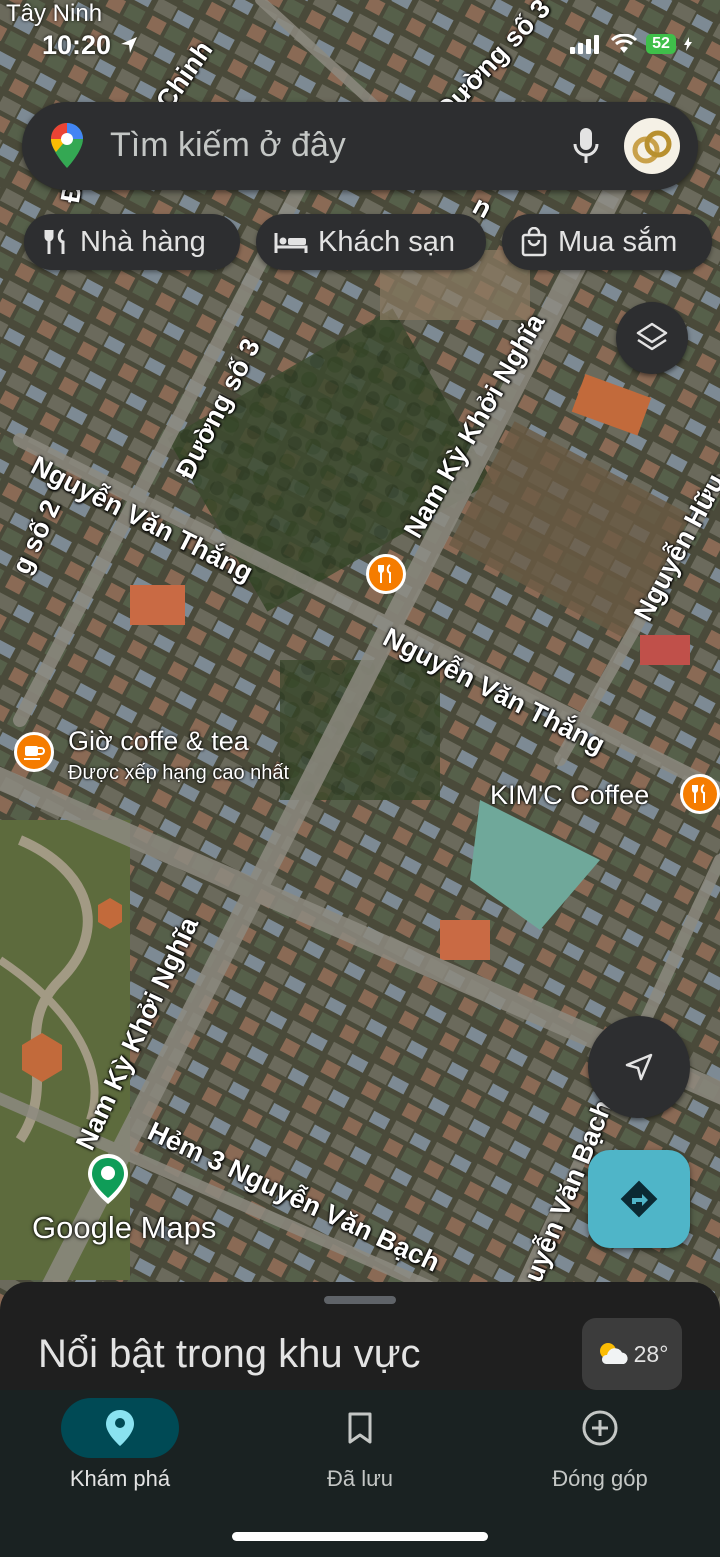 This screenshot has height=1557, width=720. I want to click on nav-active-indicator, so click(120, 1428).